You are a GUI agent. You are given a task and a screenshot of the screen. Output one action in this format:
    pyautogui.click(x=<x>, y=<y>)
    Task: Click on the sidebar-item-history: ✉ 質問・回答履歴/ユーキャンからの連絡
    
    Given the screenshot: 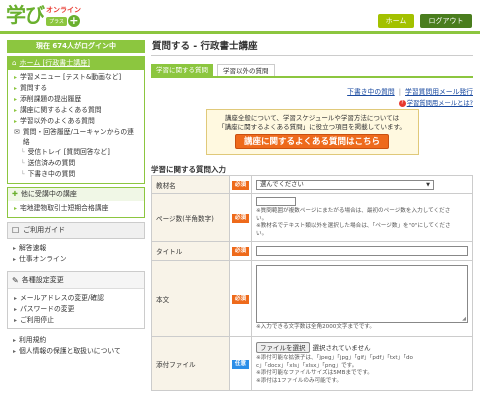 What is the action you would take?
    pyautogui.click(x=77, y=137)
    